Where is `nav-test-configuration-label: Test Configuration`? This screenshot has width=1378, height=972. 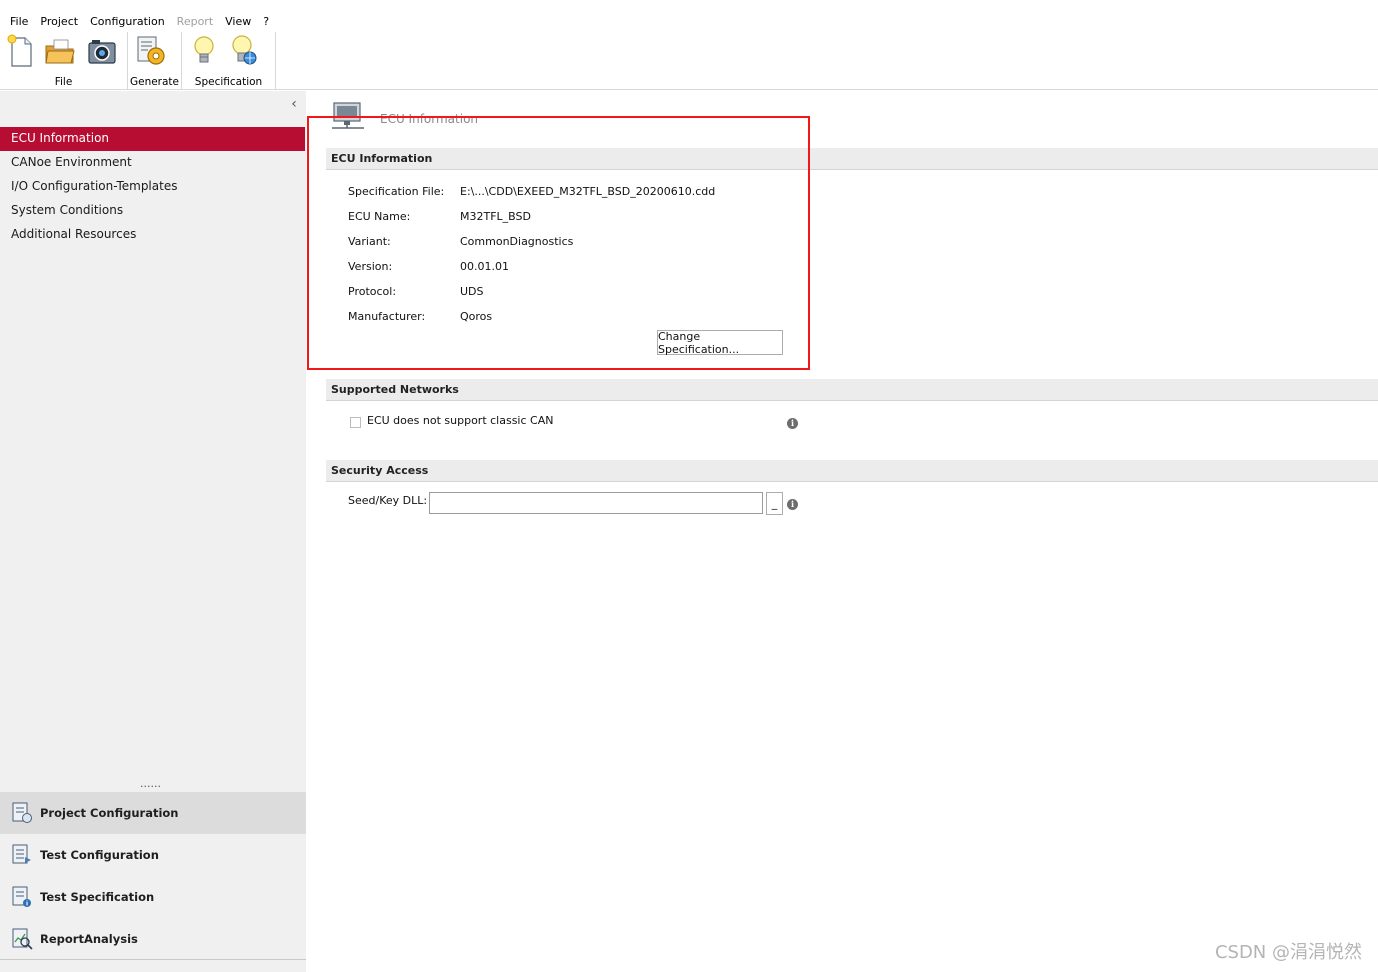
nav-test-configuration-label: Test Configuration is located at coordinates (99, 855).